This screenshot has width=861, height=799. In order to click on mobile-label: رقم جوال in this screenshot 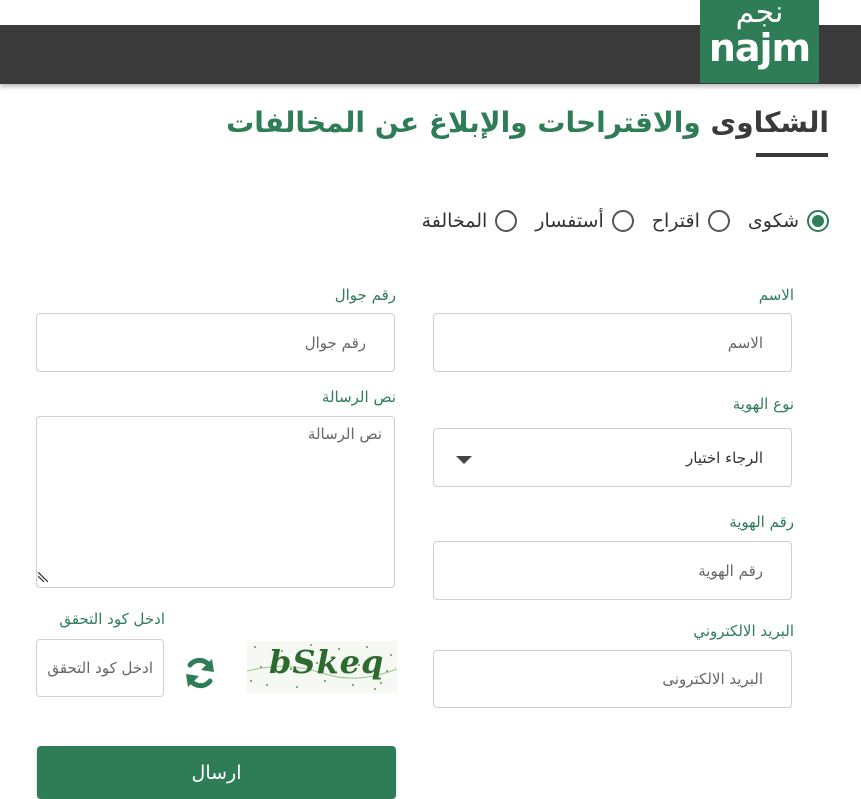, I will do `click(365, 295)`.